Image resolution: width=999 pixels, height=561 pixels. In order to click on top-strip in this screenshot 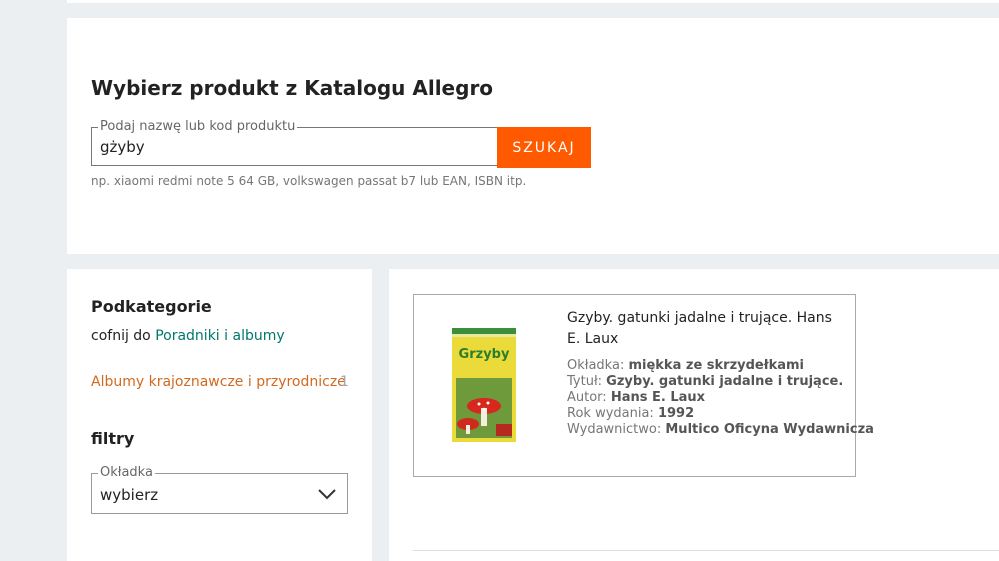, I will do `click(533, 1)`.